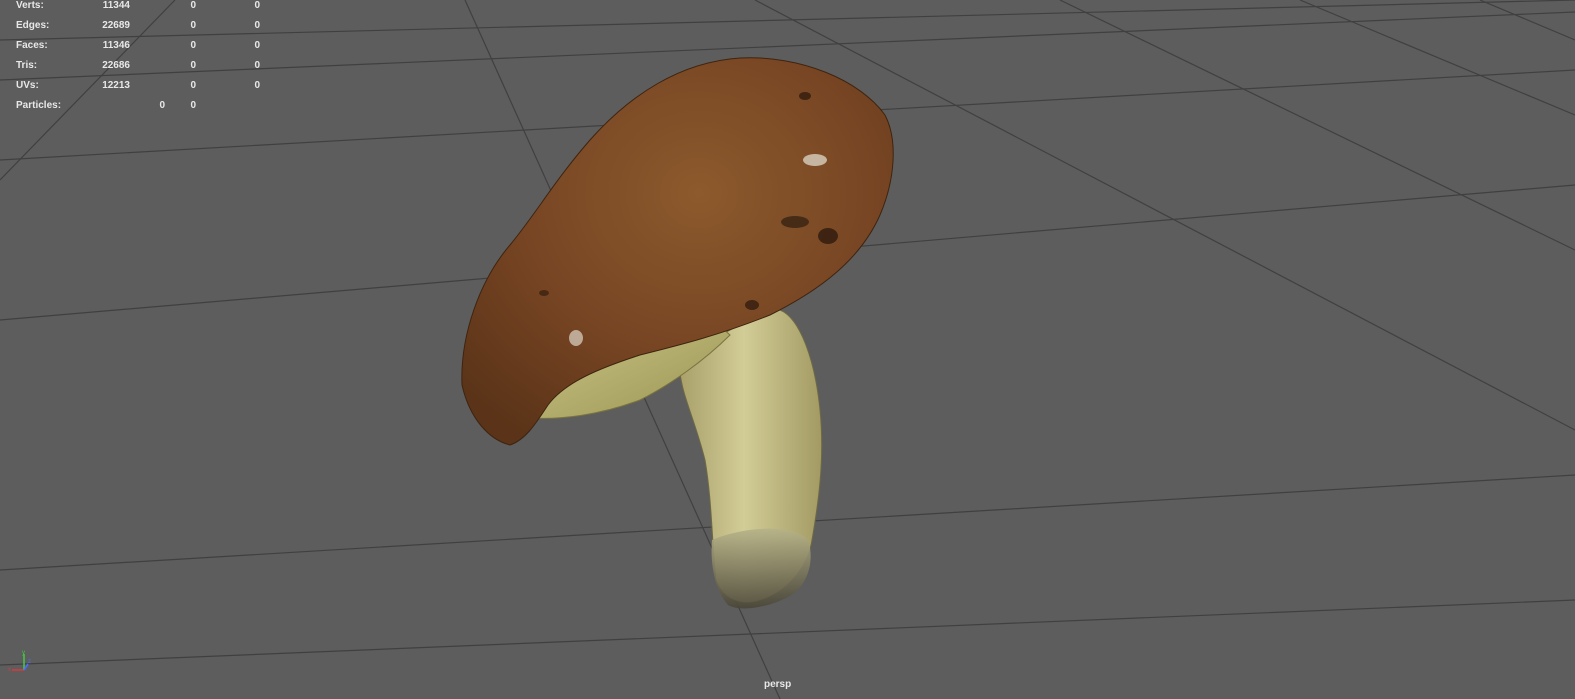  What do you see at coordinates (116, 45) in the screenshot?
I see `hud-value: 11346` at bounding box center [116, 45].